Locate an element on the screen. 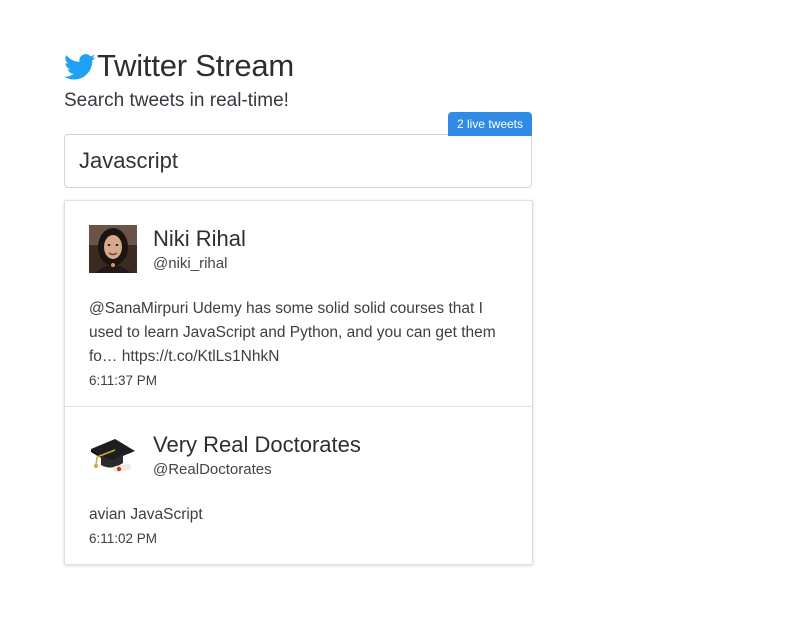  profile-photo-icon is located at coordinates (113, 249).